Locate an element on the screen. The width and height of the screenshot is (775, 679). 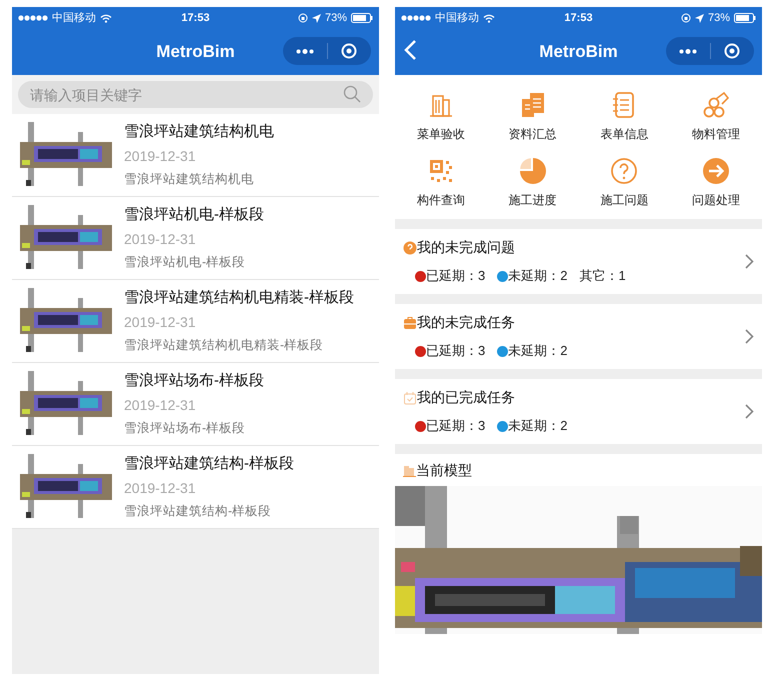
project-subtitle: 雪浪坪站建筑结构-样板段 is located at coordinates (198, 511).